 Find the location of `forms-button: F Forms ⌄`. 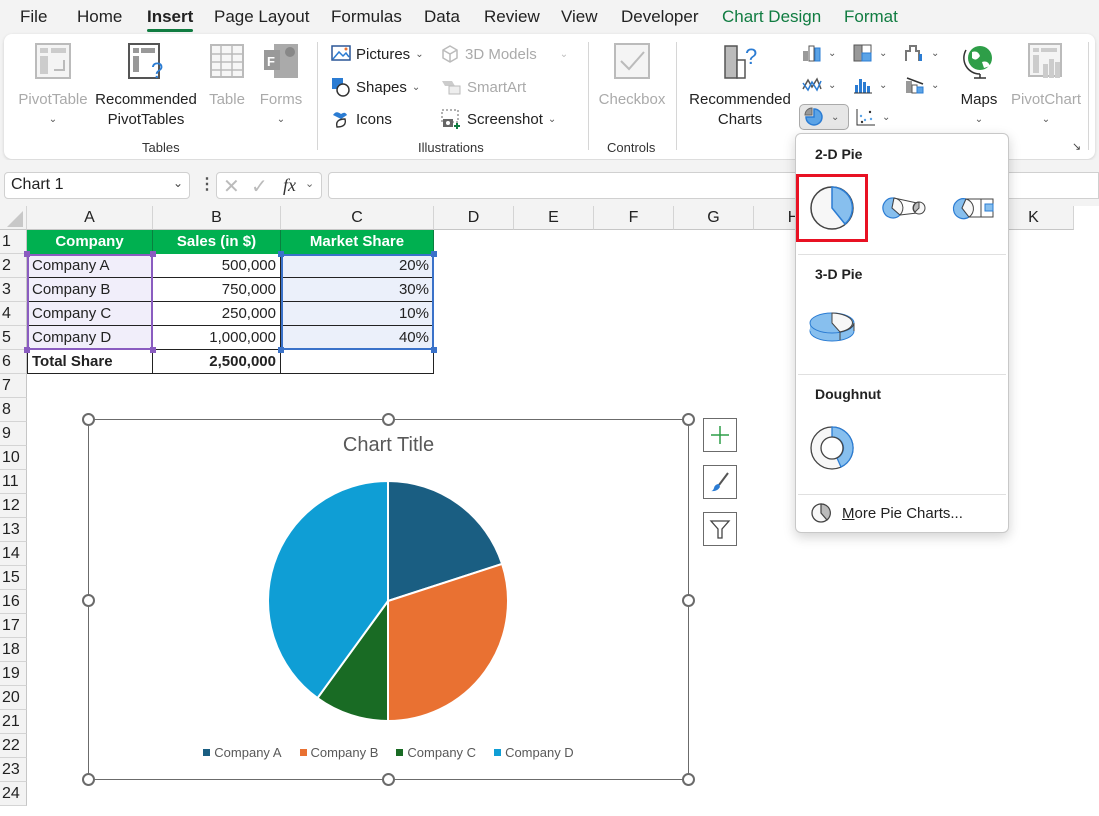

forms-button: F Forms ⌄ is located at coordinates (281, 86).